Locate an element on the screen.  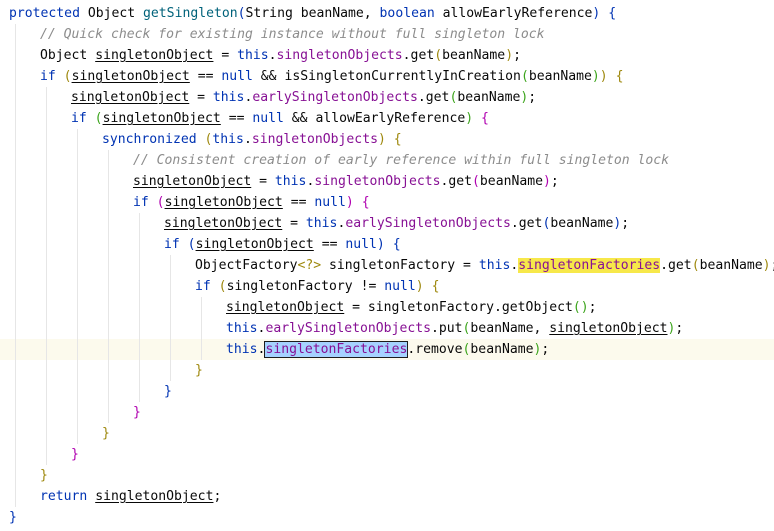
code-line: if (singletonFactory != null) { is located at coordinates (387, 286).